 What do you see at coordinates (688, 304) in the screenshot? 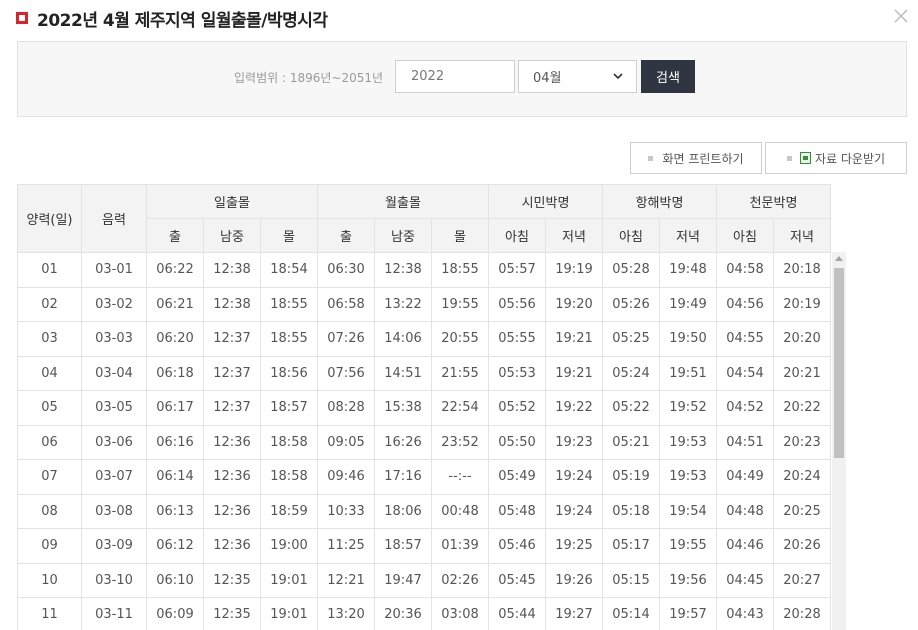
I see `table-cell: 19:49` at bounding box center [688, 304].